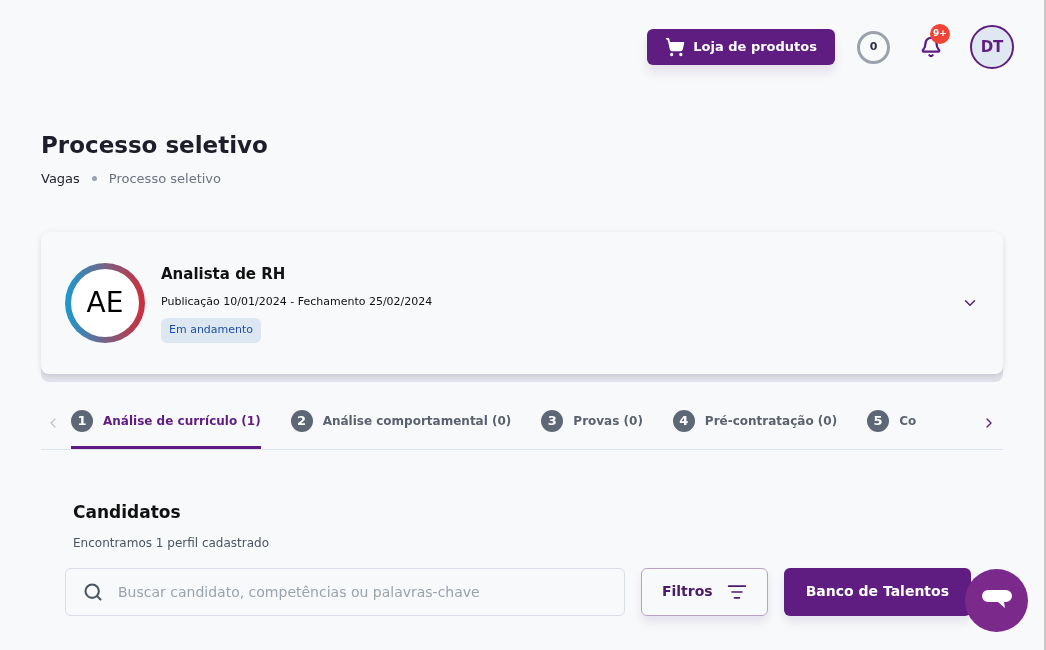  Describe the element at coordinates (675, 47) in the screenshot. I see `cart-icon` at that location.